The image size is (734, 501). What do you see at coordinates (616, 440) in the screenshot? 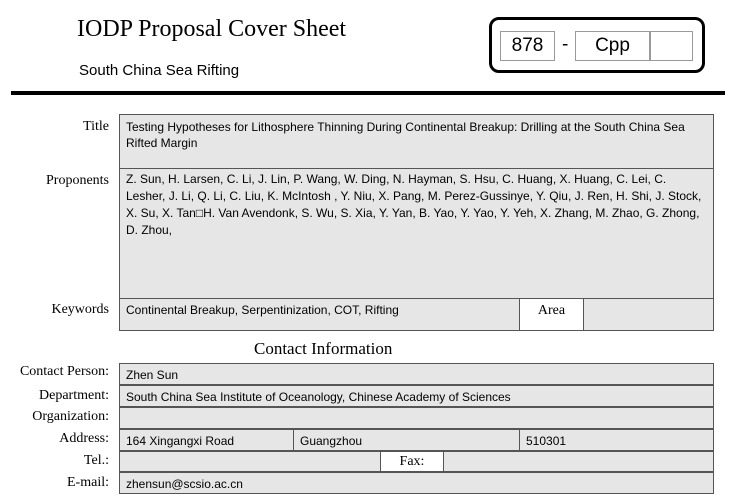
I see `address-postal-field: 510301` at bounding box center [616, 440].